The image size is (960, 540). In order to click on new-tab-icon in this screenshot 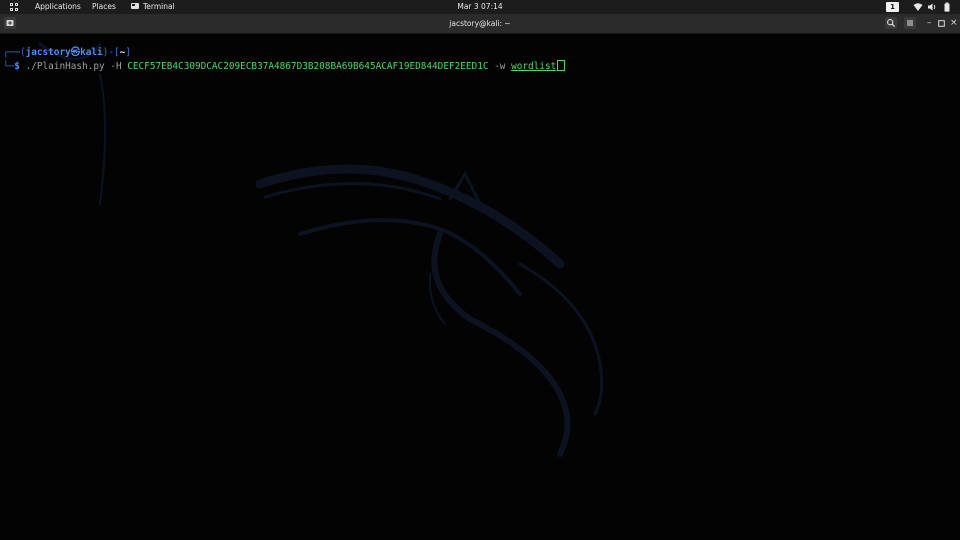, I will do `click(10, 23)`.